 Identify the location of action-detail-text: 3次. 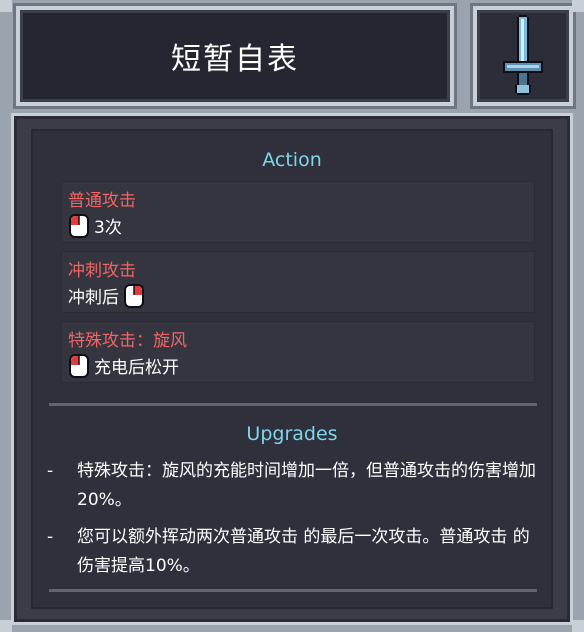
(108, 228).